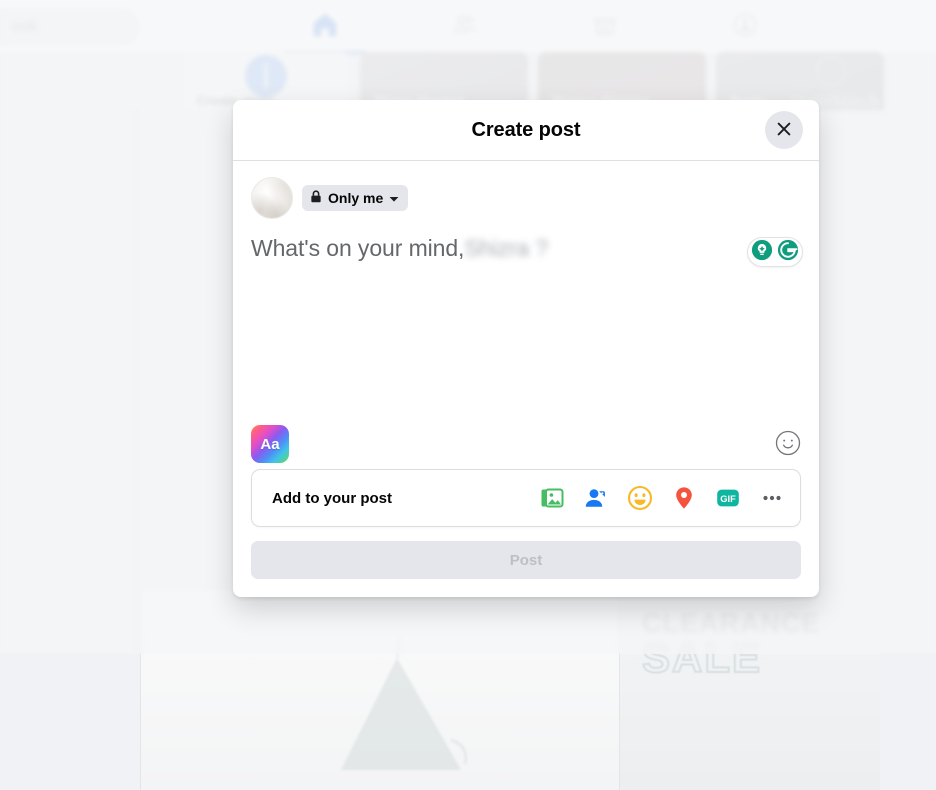 The width and height of the screenshot is (936, 790). What do you see at coordinates (526, 498) in the screenshot?
I see `add-to-your-post-bar: Add to your post` at bounding box center [526, 498].